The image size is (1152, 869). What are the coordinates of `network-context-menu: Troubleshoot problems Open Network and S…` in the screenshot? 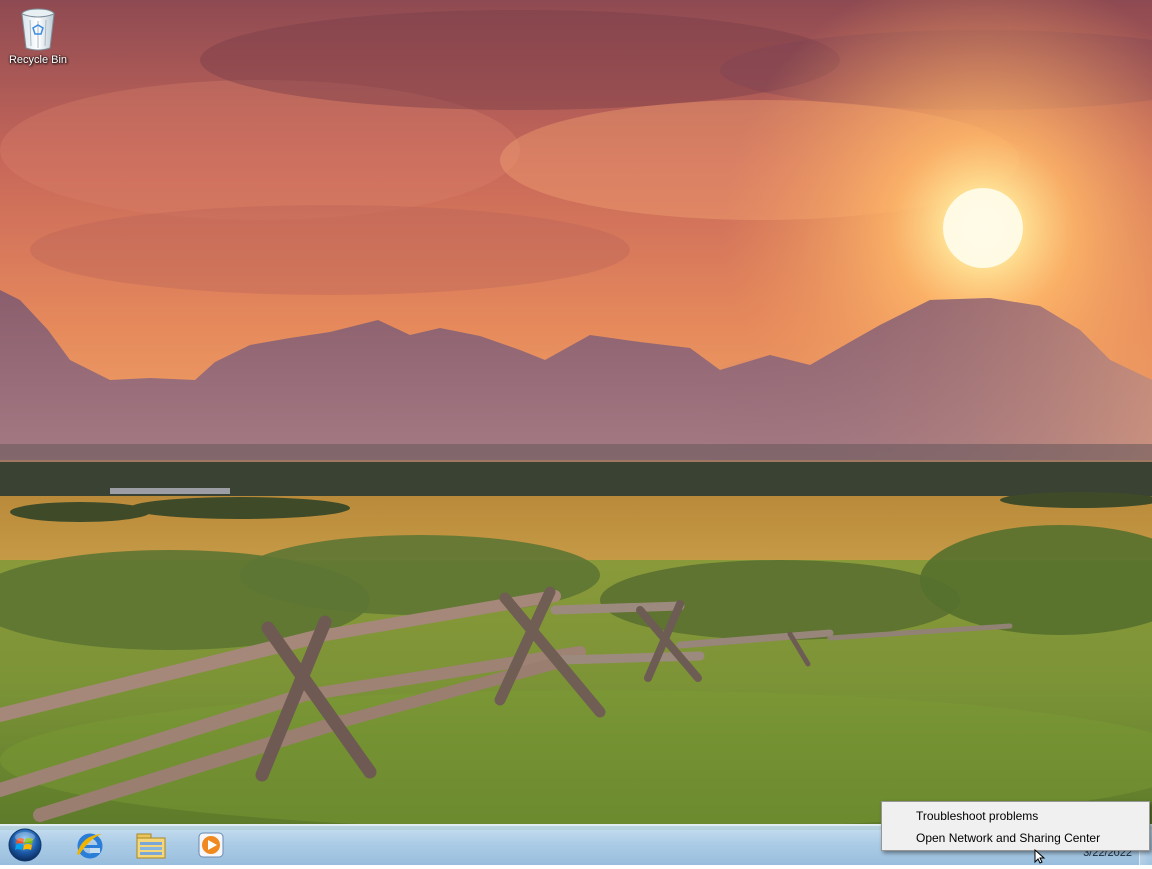 It's located at (1015, 826).